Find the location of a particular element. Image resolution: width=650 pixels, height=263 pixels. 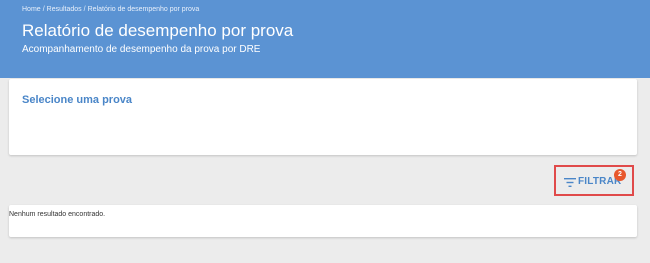

filter-count-badge: 2 is located at coordinates (620, 175).